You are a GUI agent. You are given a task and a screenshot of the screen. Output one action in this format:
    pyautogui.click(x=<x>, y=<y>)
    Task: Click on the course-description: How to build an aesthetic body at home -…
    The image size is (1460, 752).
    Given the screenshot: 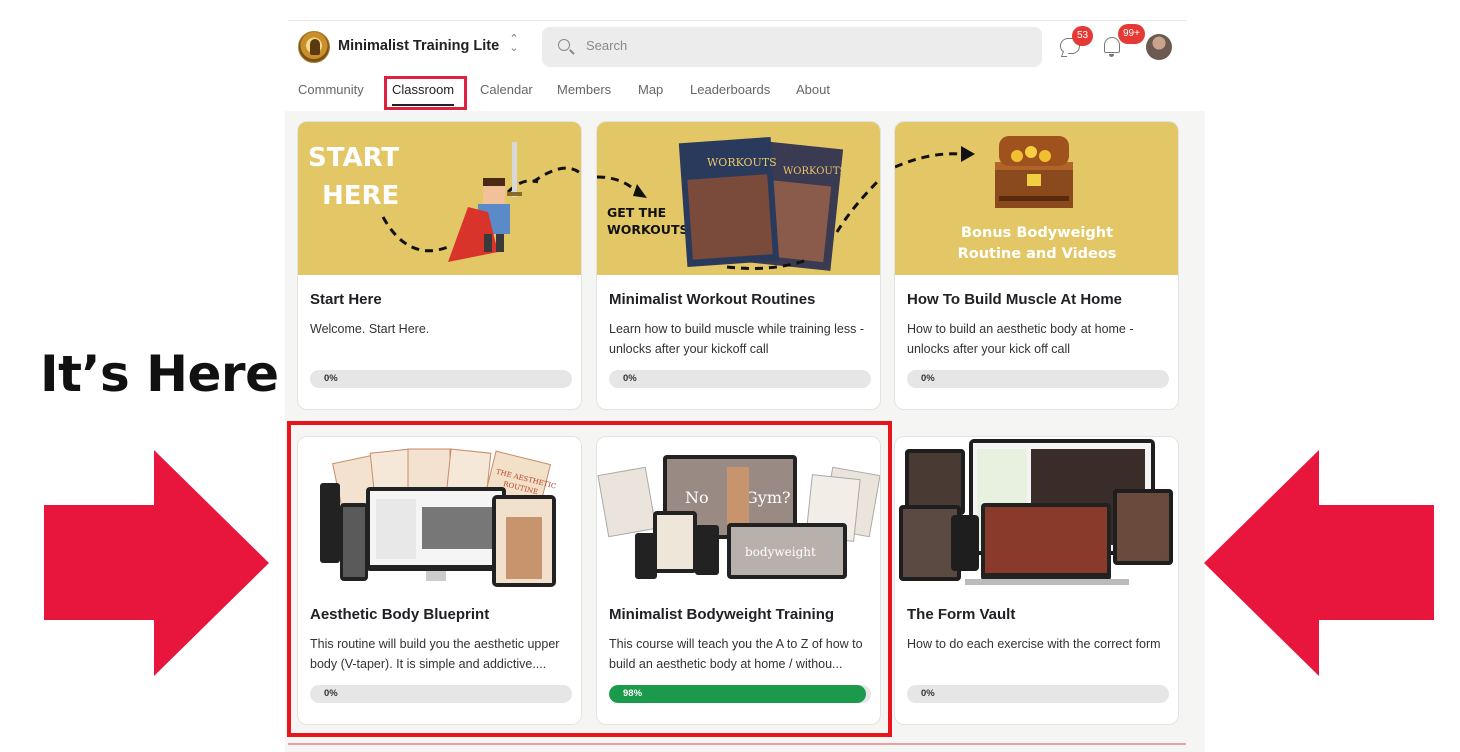 What is the action you would take?
    pyautogui.click(x=1020, y=339)
    